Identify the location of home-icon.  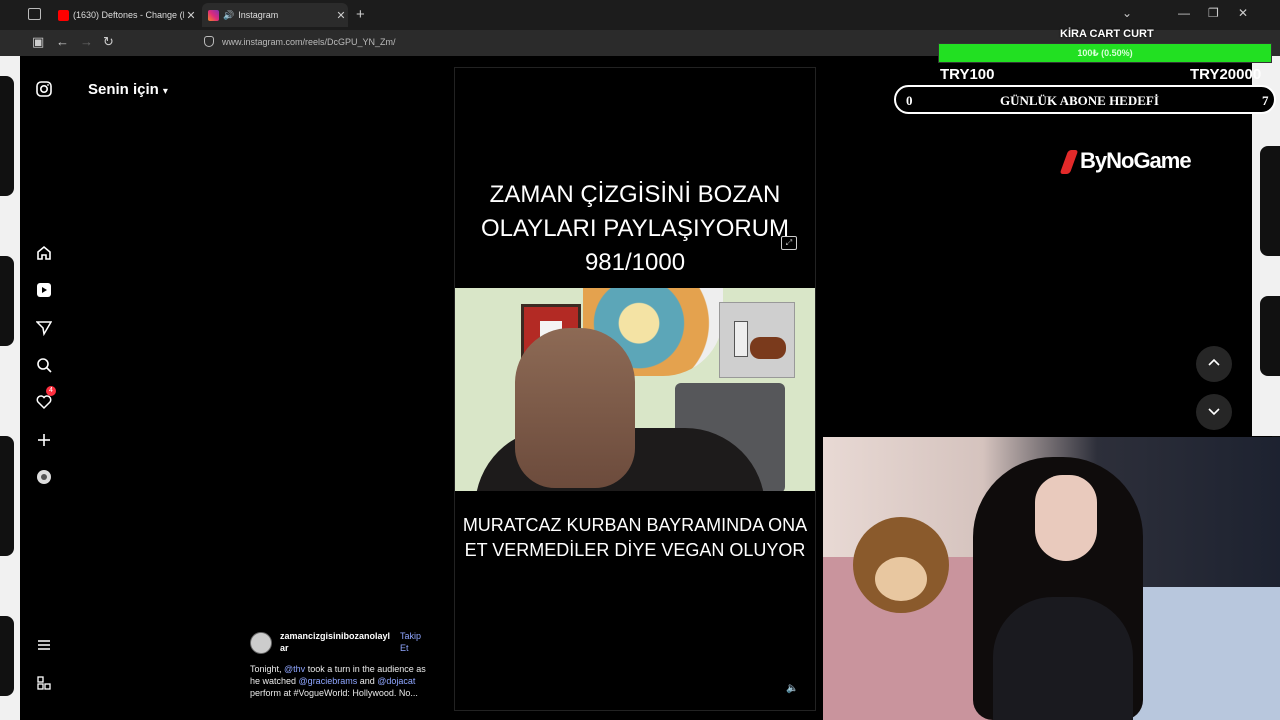
(44, 255).